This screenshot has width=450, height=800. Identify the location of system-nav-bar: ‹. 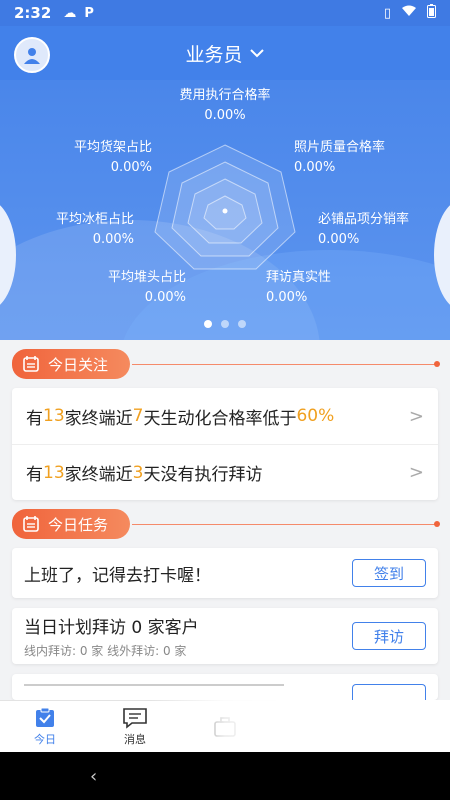
(225, 776).